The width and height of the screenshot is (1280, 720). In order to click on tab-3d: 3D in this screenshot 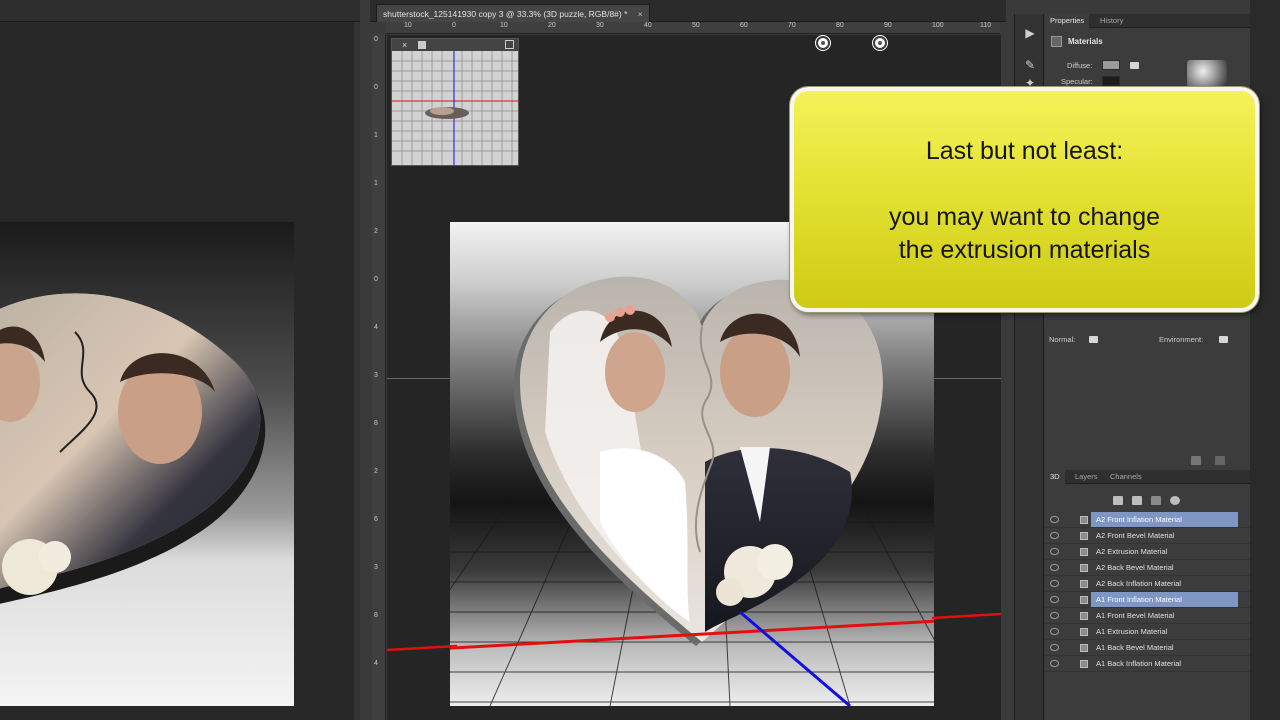, I will do `click(1055, 477)`.